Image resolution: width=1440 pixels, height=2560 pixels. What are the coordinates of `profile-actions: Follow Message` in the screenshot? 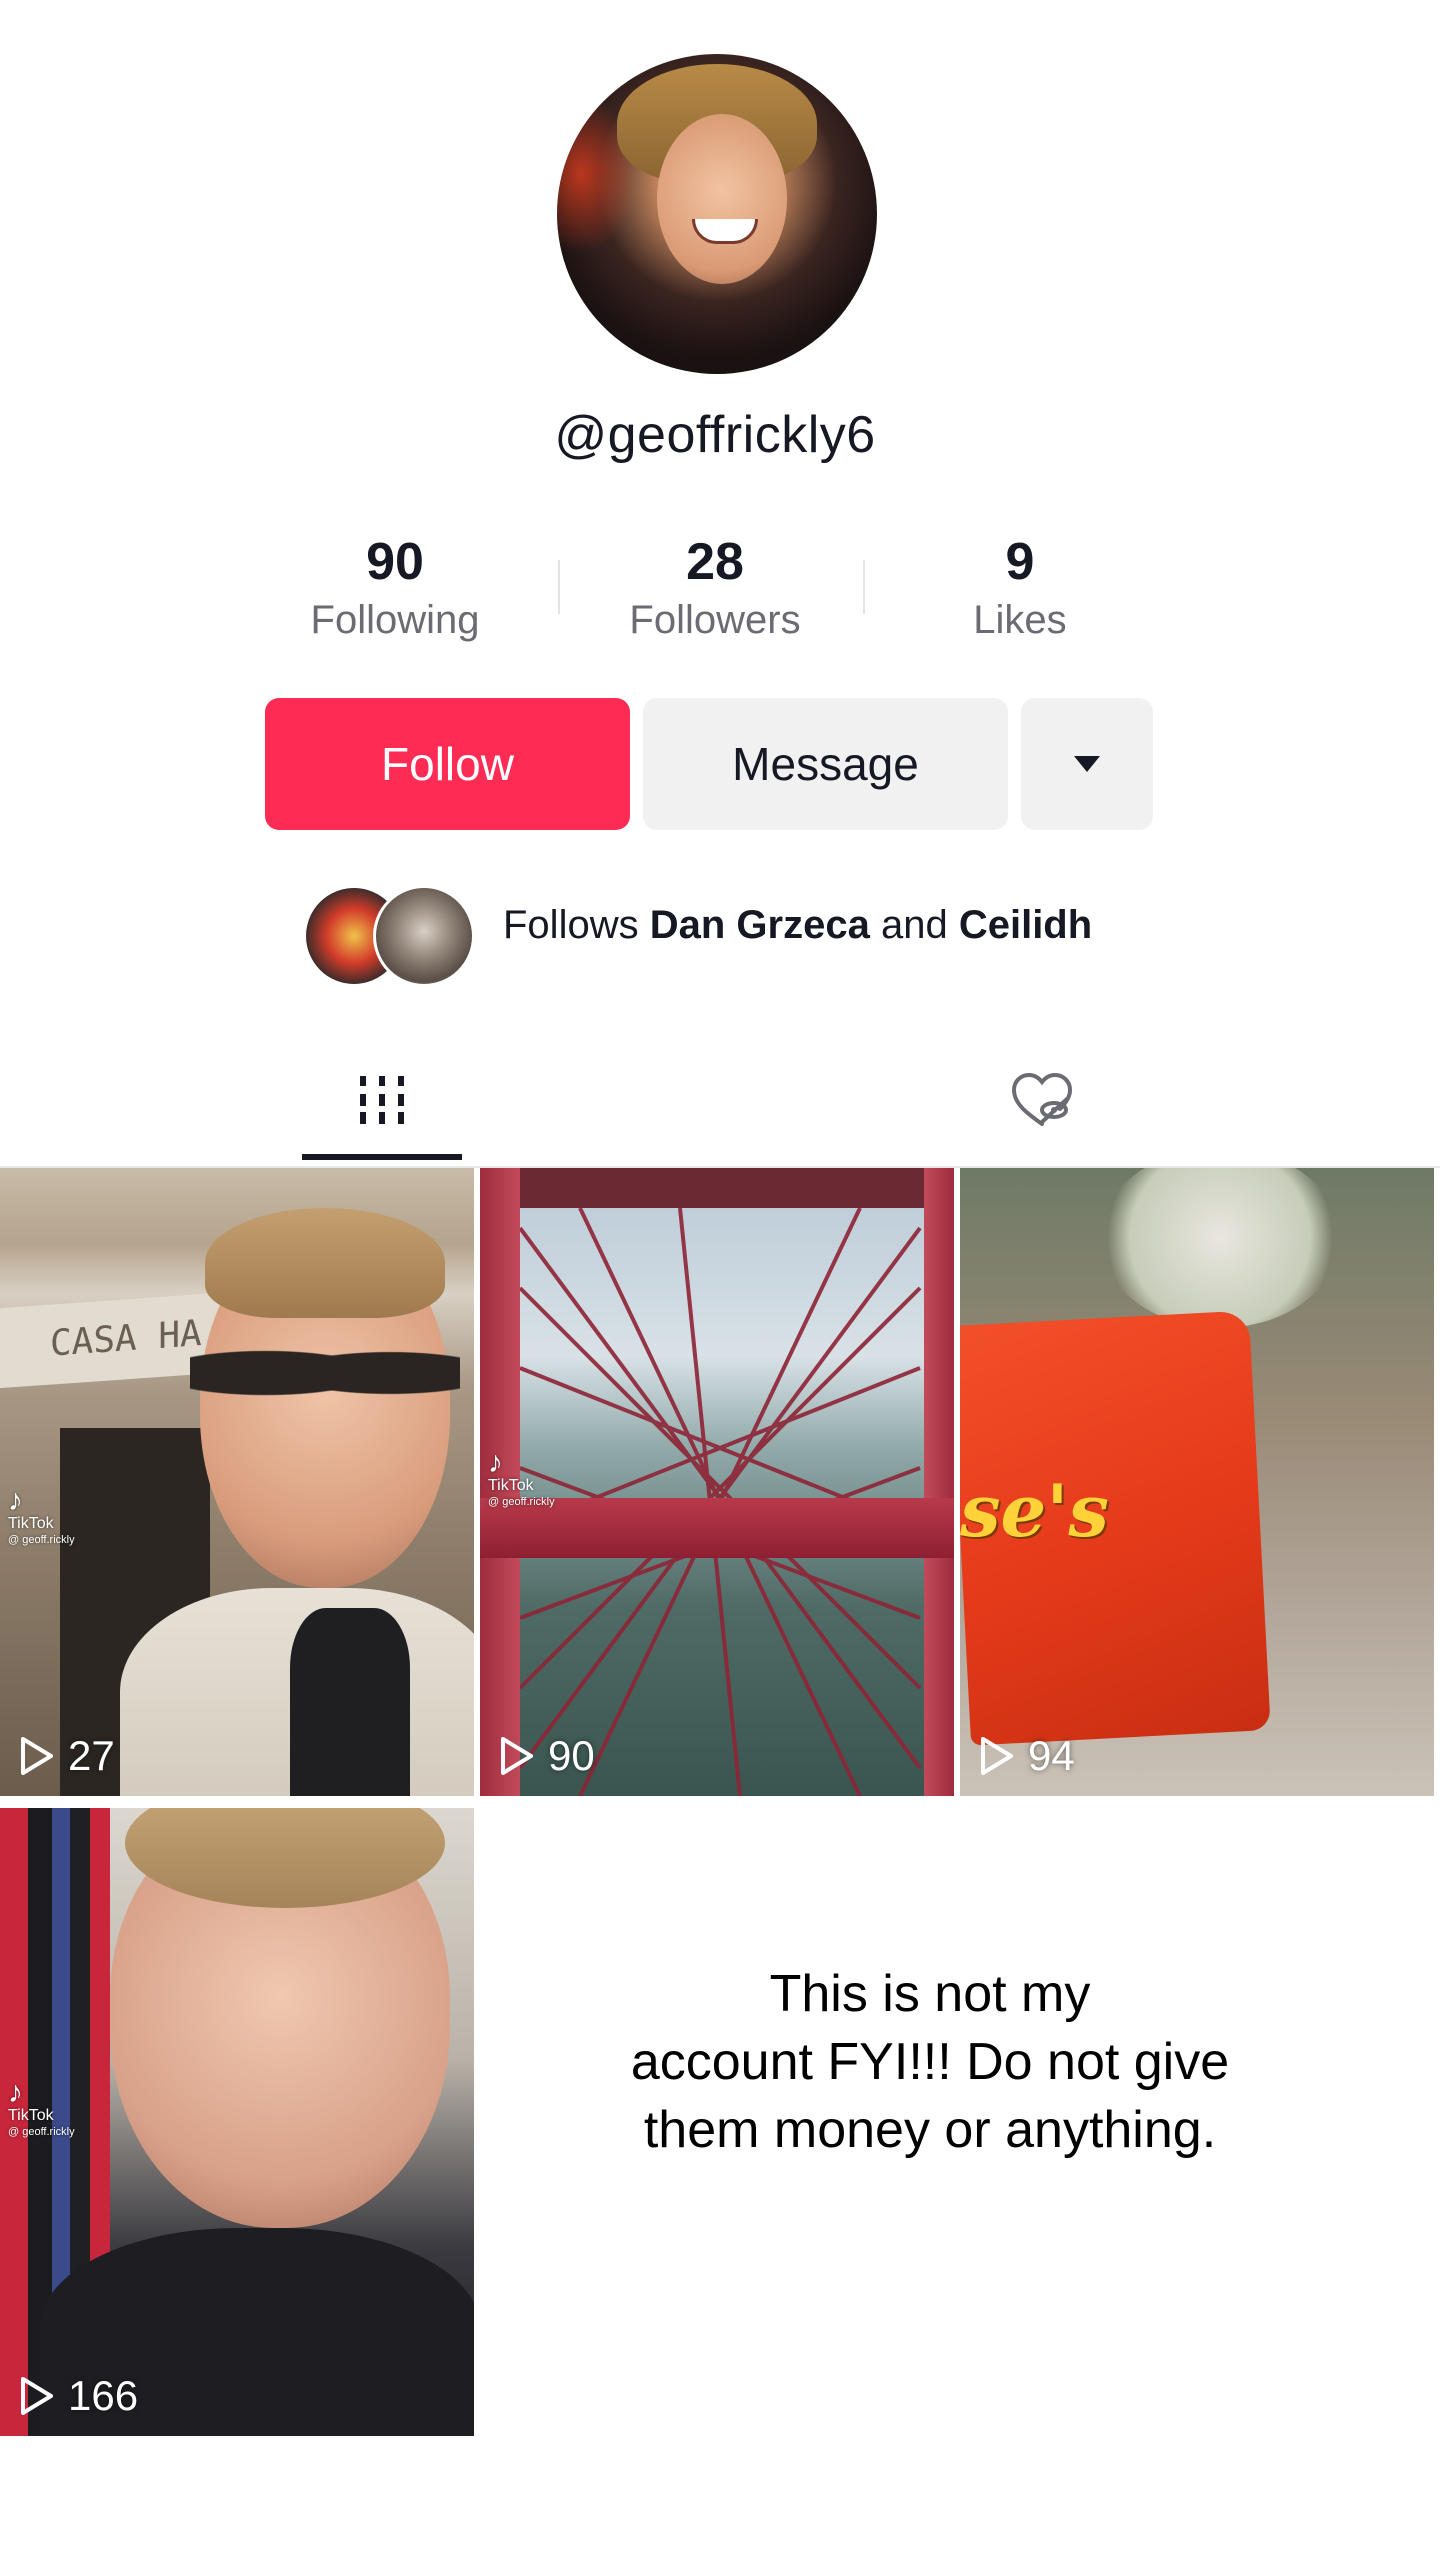 It's located at (715, 765).